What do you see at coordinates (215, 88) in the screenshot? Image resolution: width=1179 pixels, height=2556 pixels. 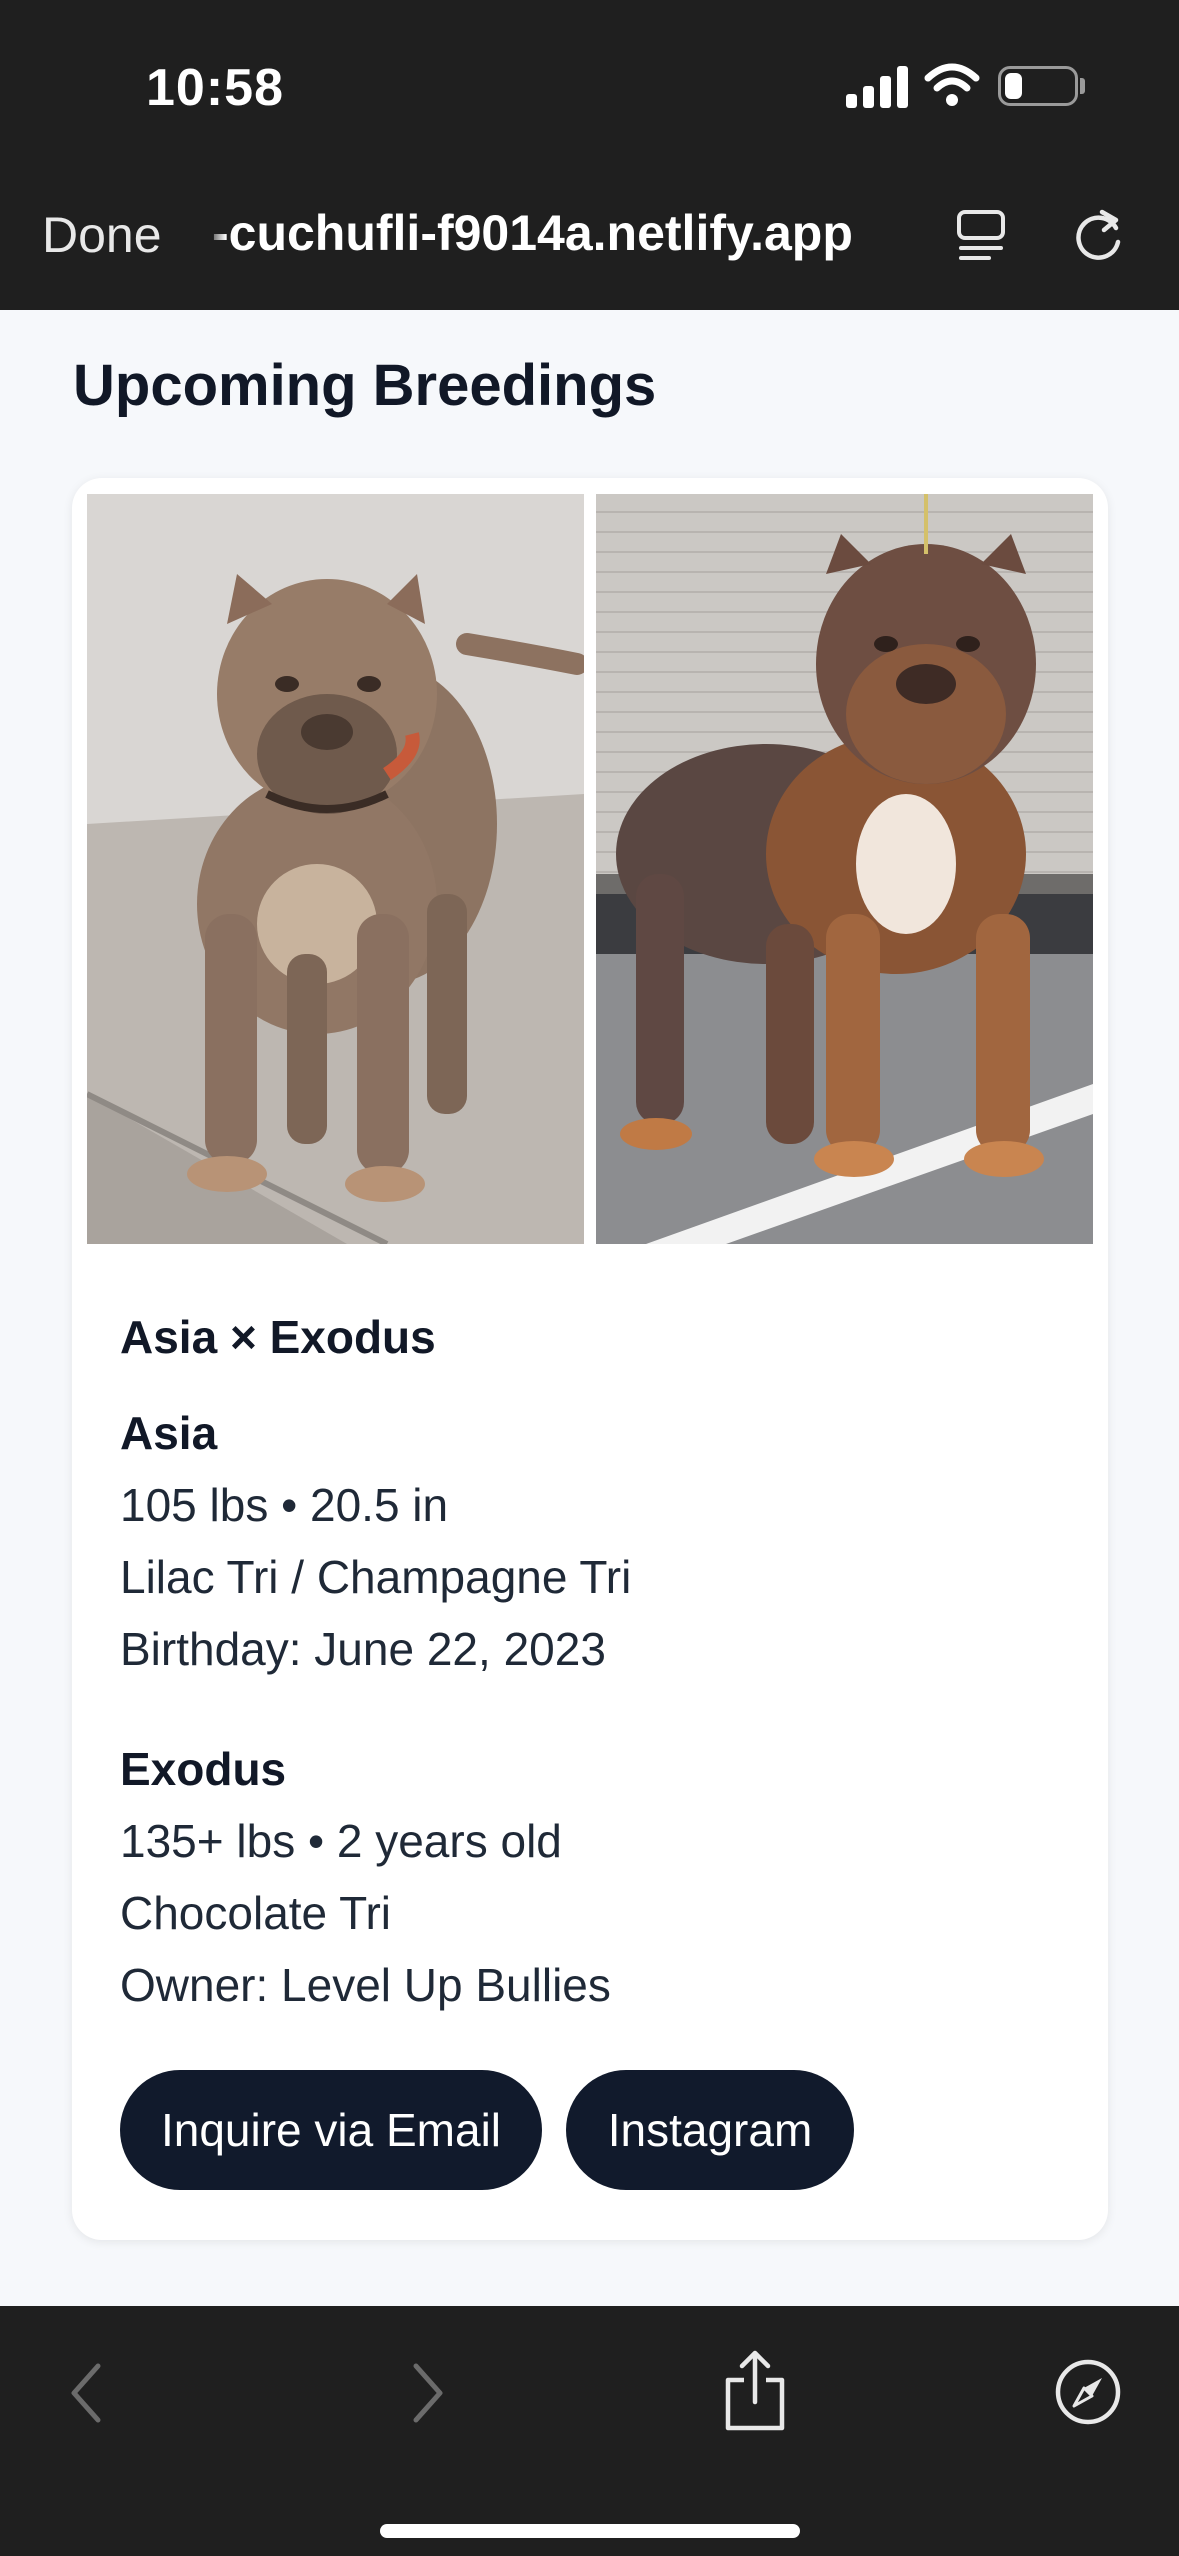 I see `status-time: 10:58` at bounding box center [215, 88].